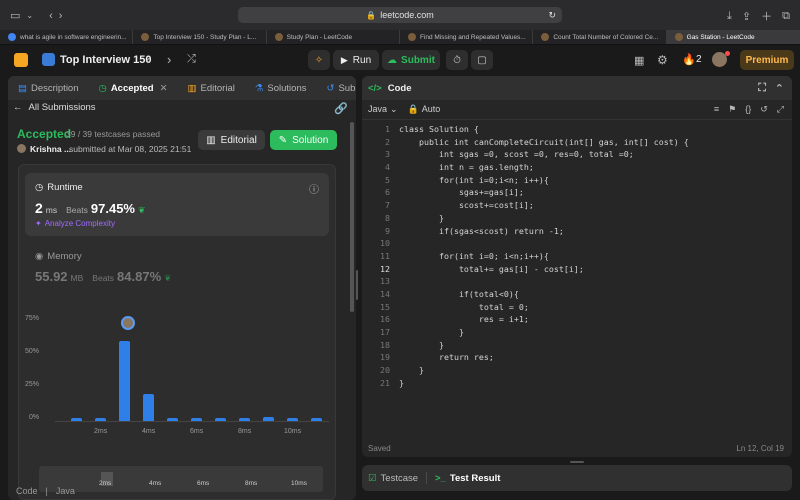 The image size is (800, 500). What do you see at coordinates (319, 60) in the screenshot?
I see `debug-button: ✧` at bounding box center [319, 60].